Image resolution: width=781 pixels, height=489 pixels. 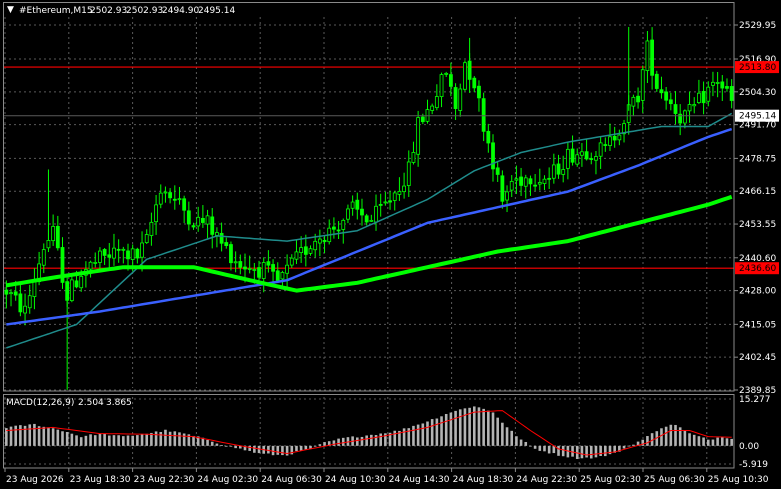 What do you see at coordinates (56, 11) in the screenshot?
I see `symbol-label: #Ethereum,M15` at bounding box center [56, 11].